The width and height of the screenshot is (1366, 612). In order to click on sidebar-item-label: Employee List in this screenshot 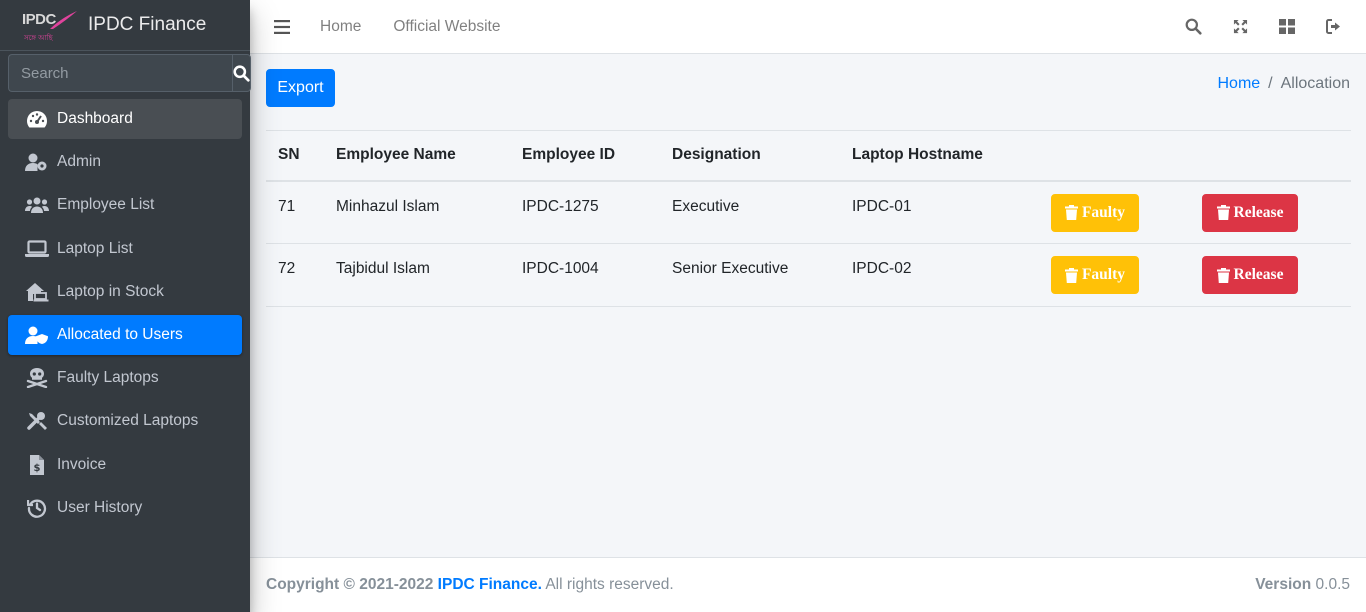, I will do `click(106, 205)`.